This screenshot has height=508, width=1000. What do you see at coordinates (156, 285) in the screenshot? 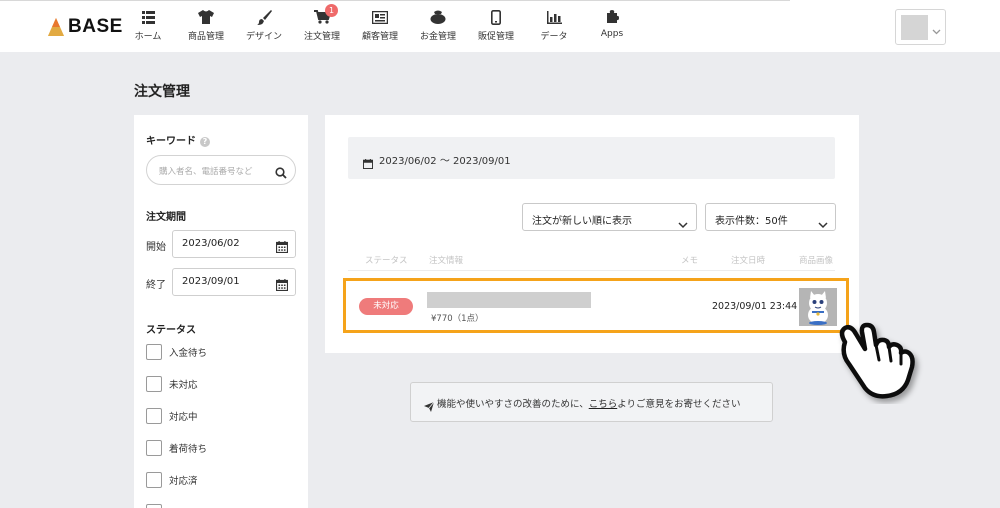
I see `end-date-label: 終了` at bounding box center [156, 285].